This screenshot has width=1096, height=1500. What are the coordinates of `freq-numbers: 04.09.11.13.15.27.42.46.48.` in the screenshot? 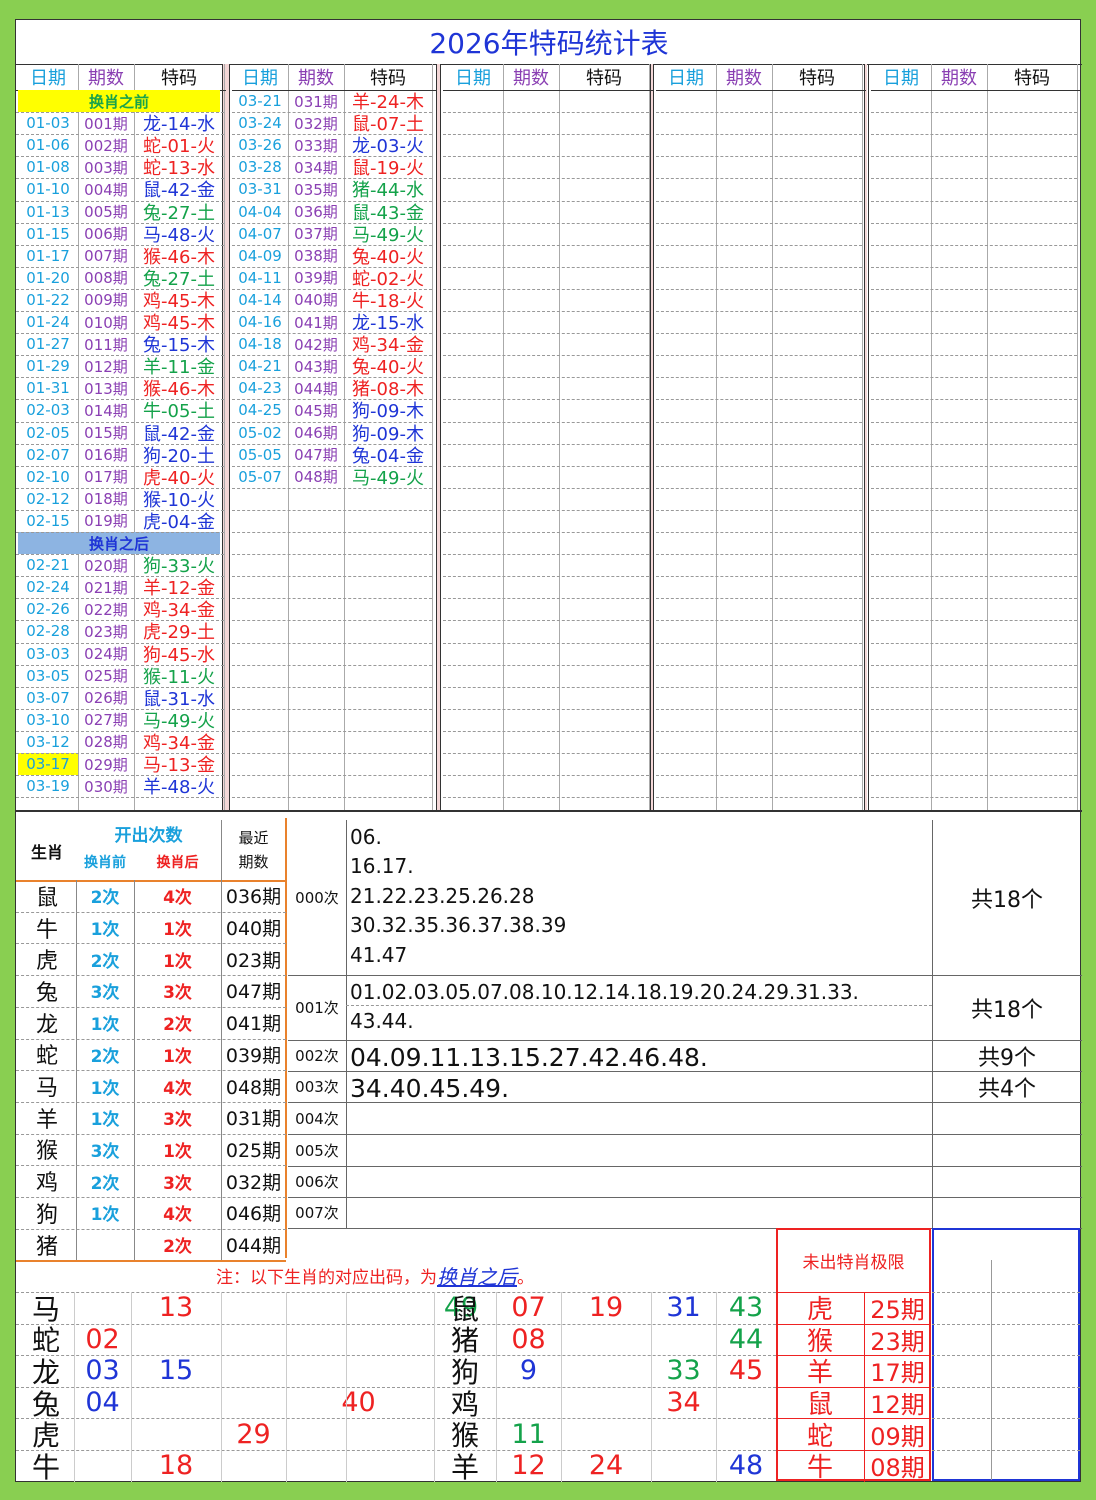 It's located at (529, 1057).